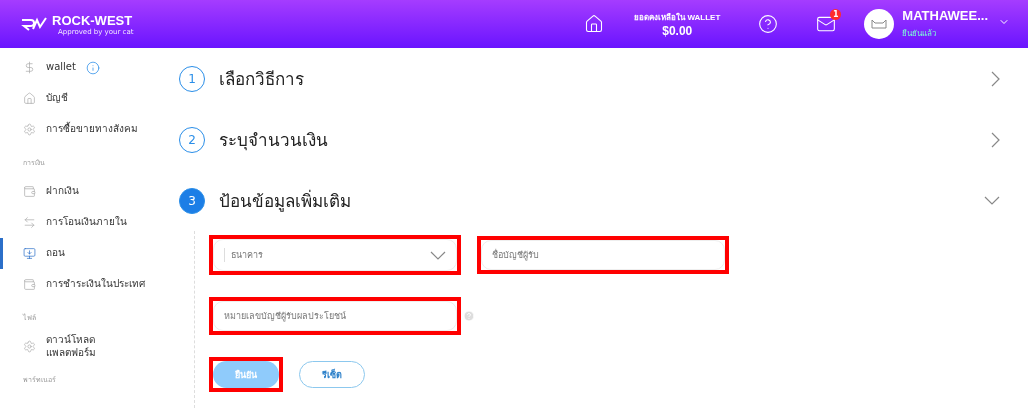 The image size is (1028, 413). I want to click on avatar-icon, so click(879, 24).